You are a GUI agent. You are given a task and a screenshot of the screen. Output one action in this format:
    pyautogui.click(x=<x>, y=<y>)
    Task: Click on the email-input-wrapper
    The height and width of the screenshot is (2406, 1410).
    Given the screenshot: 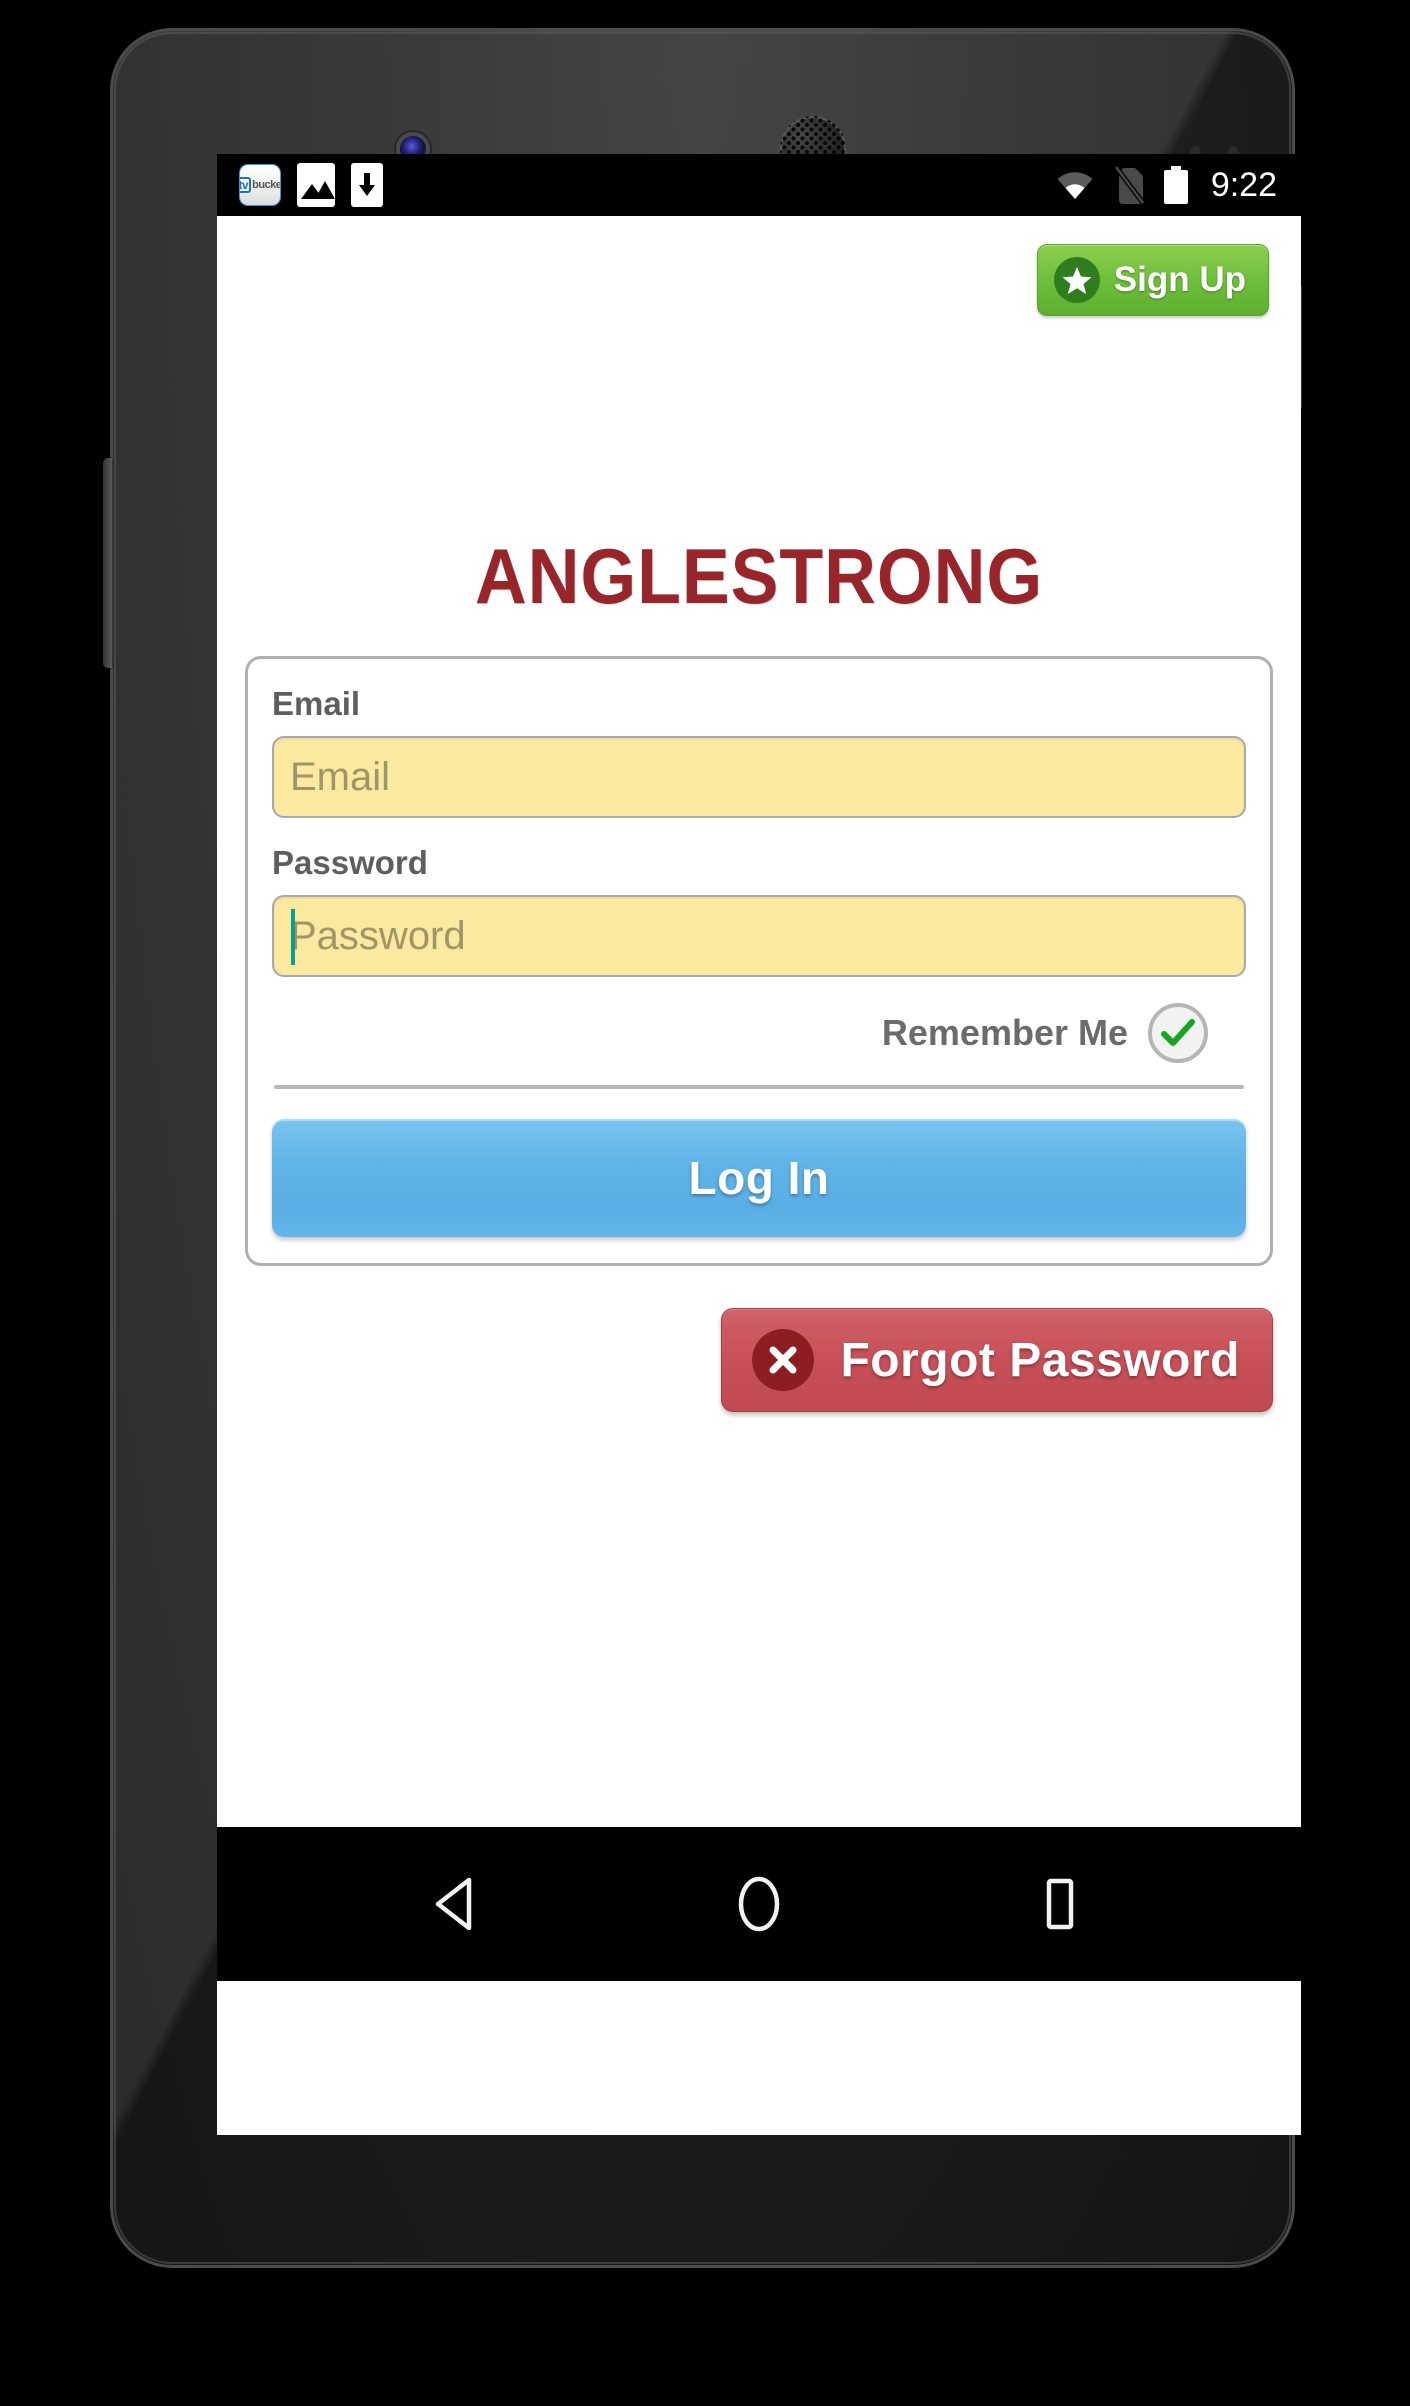 What is the action you would take?
    pyautogui.click(x=759, y=777)
    